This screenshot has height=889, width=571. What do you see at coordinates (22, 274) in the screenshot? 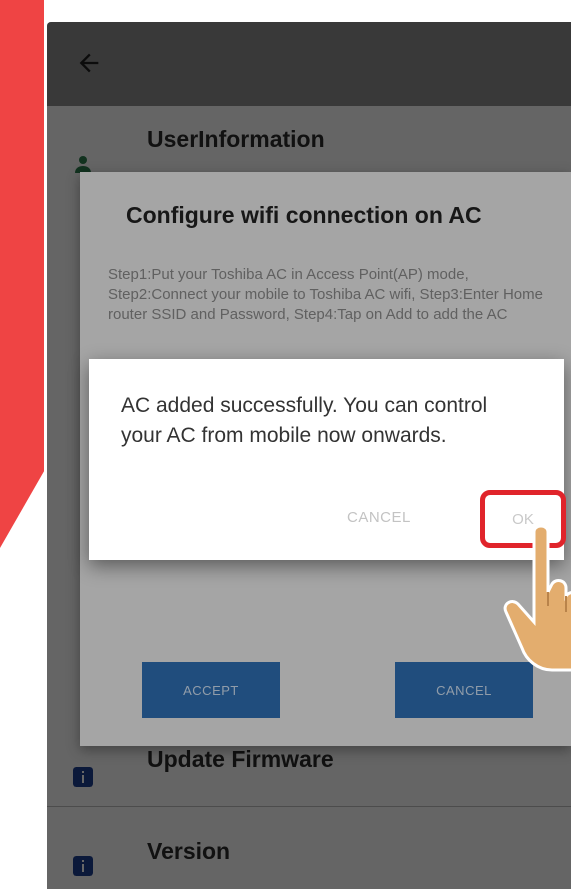
I see `red-decorative-banner` at bounding box center [22, 274].